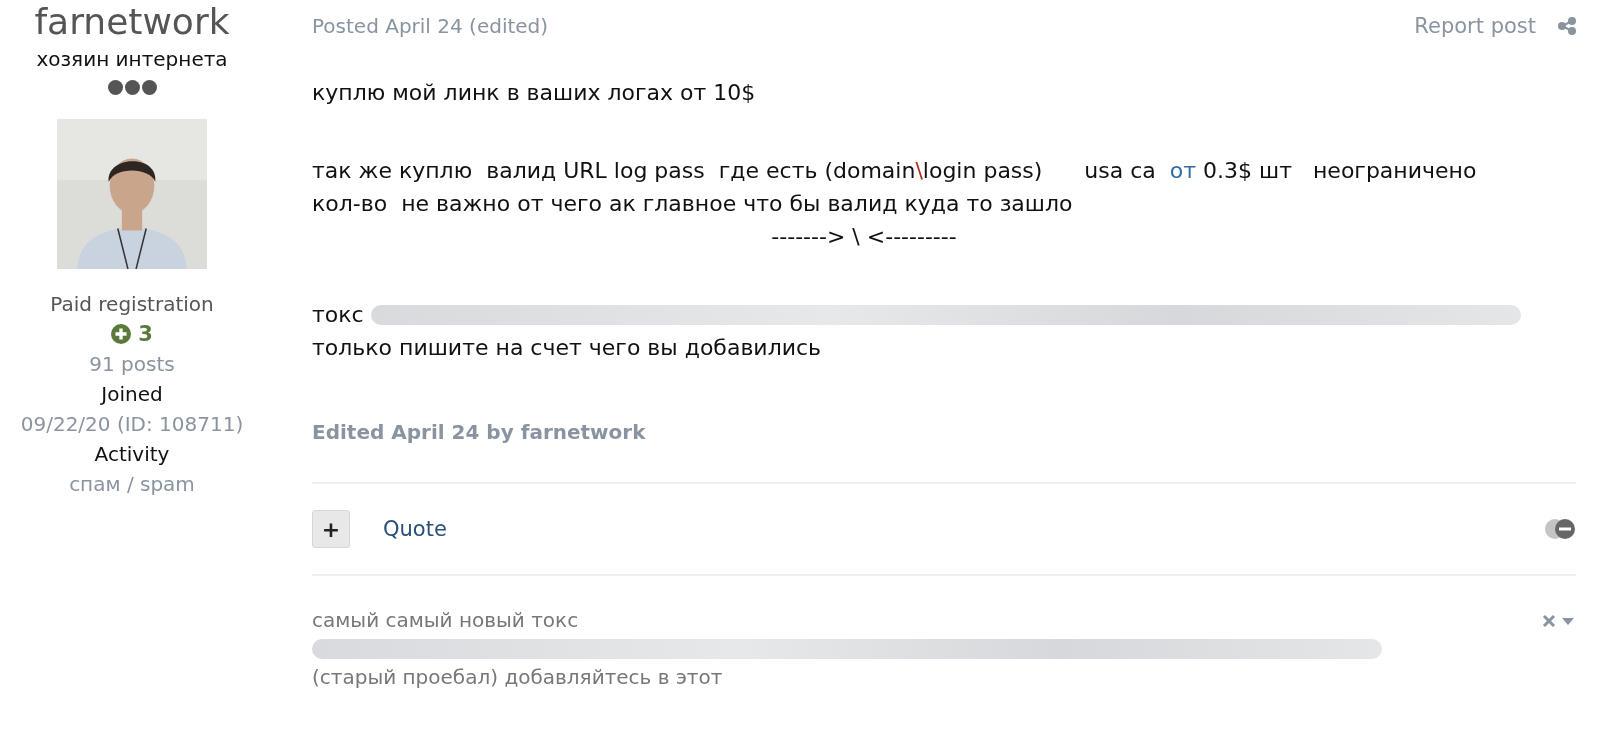 The height and width of the screenshot is (755, 1600). What do you see at coordinates (479, 432) in the screenshot?
I see `edited-note: Edited April 24 by farnetwork` at bounding box center [479, 432].